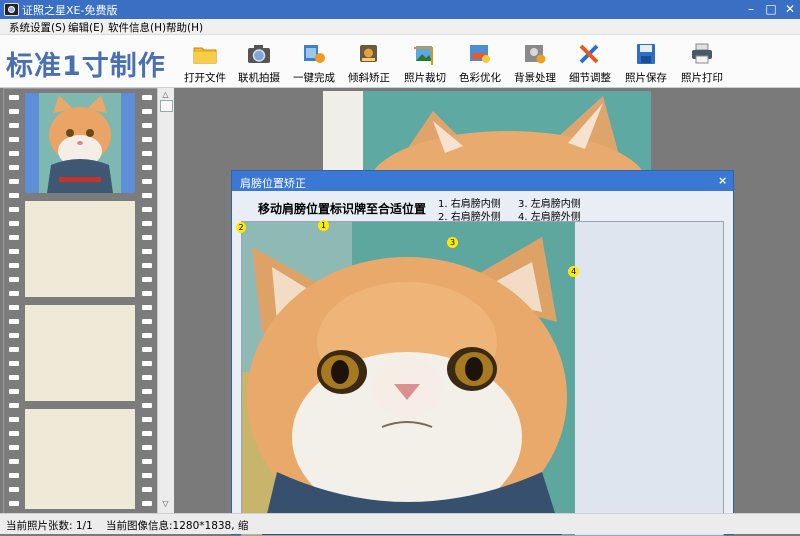 This screenshot has height=536, width=800. I want to click on status-bar: 当前照片张数: 1/1 当前图像信息:1280*1838, 缩, so click(400, 523).